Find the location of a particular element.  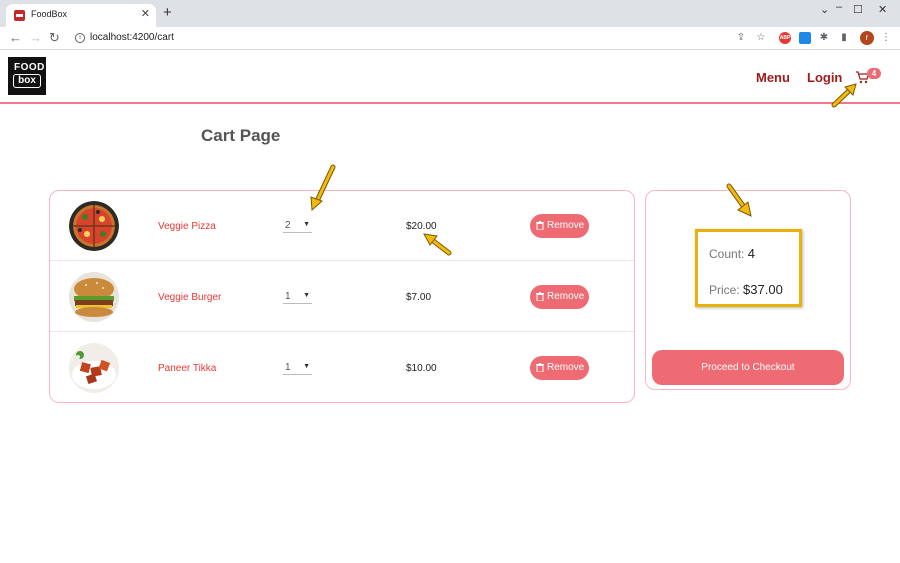

info-icon: i is located at coordinates (80, 38).